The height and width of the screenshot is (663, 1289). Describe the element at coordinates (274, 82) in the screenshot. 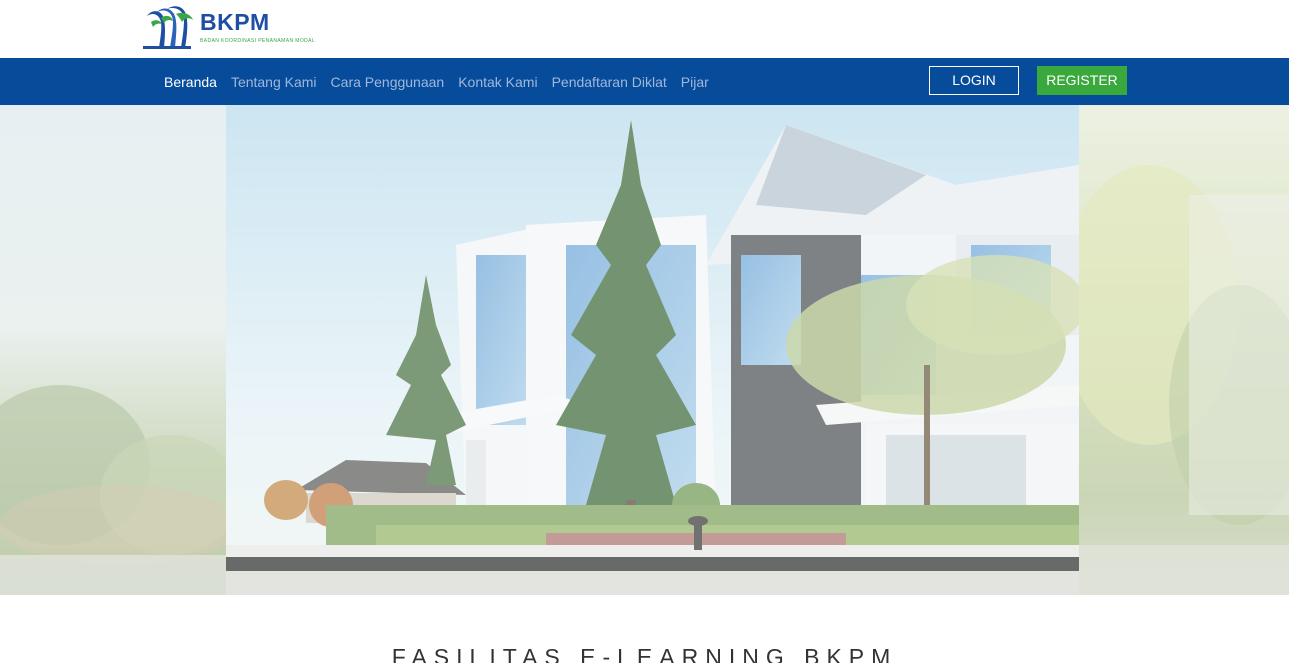

I see `nav-link-tentang-kami: Tentang Kami` at that location.